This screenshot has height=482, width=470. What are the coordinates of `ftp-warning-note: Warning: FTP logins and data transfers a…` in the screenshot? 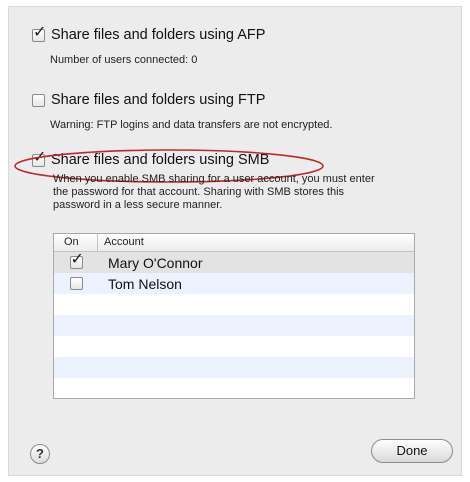 It's located at (191, 125).